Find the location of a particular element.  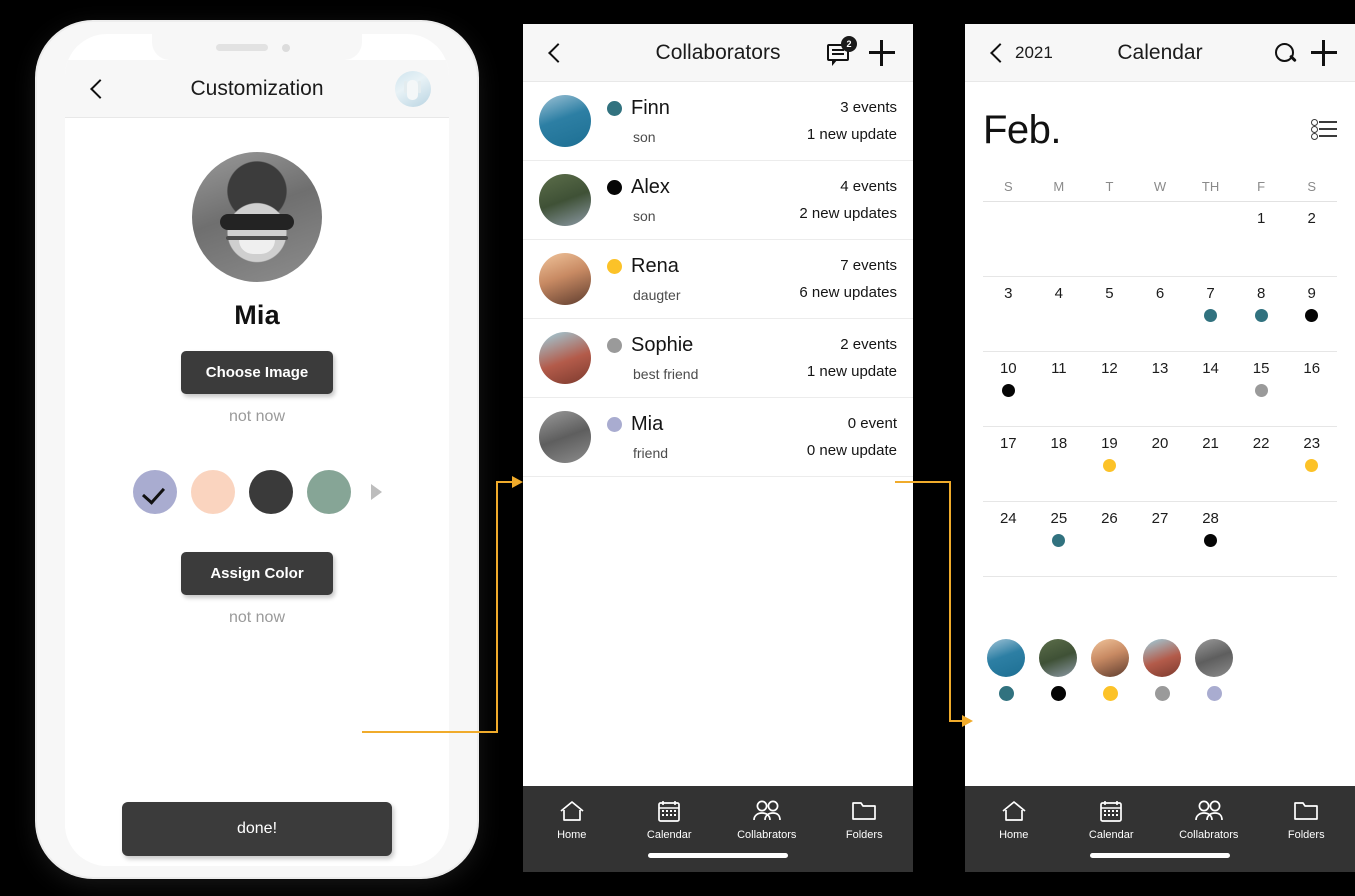

calendar-day-cell: 16 is located at coordinates (1311, 393).